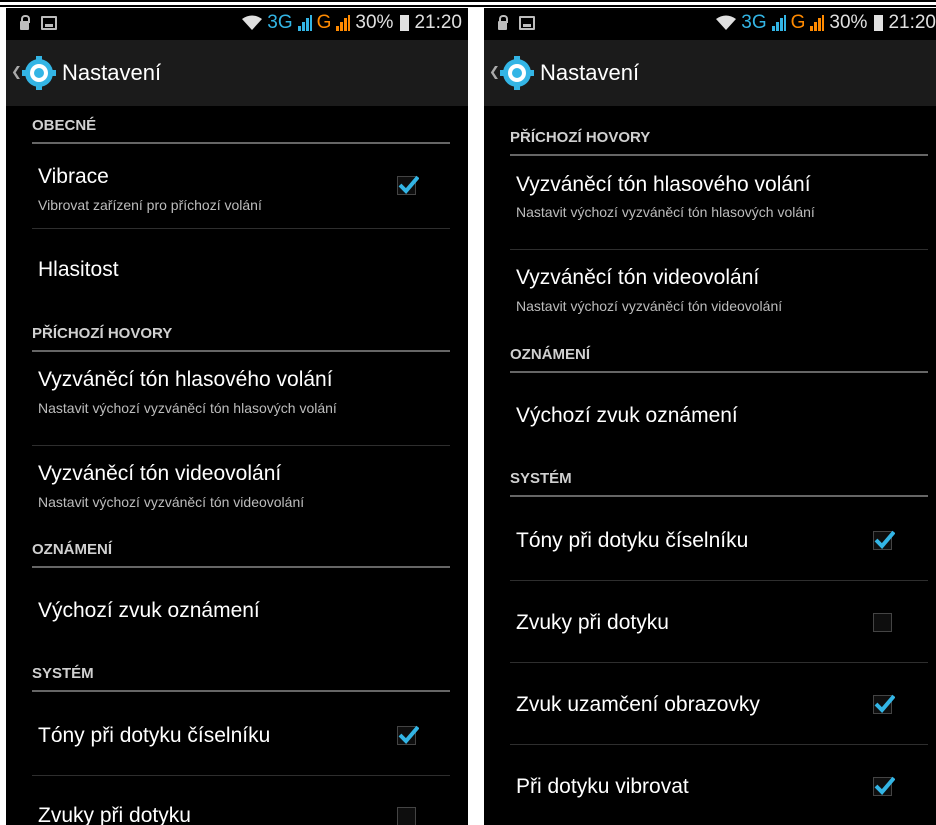  Describe the element at coordinates (150, 205) in the screenshot. I see `setting-summary: Vibrovat zařízení pro příchozí volání` at that location.